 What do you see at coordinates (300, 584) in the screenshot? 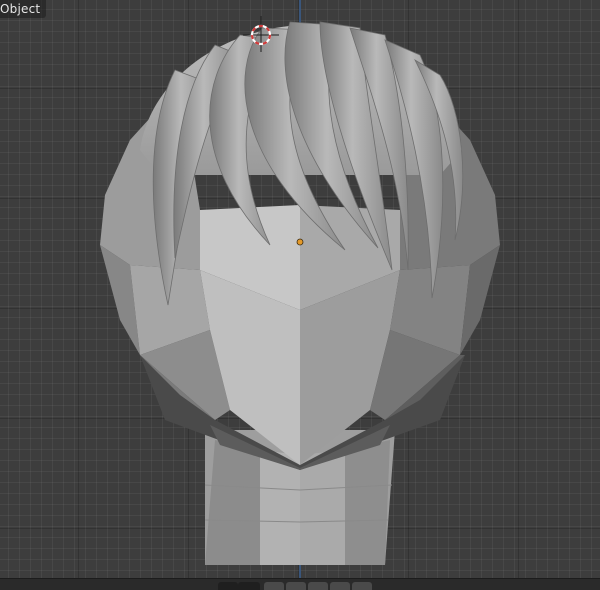
I see `timeline-header` at bounding box center [300, 584].